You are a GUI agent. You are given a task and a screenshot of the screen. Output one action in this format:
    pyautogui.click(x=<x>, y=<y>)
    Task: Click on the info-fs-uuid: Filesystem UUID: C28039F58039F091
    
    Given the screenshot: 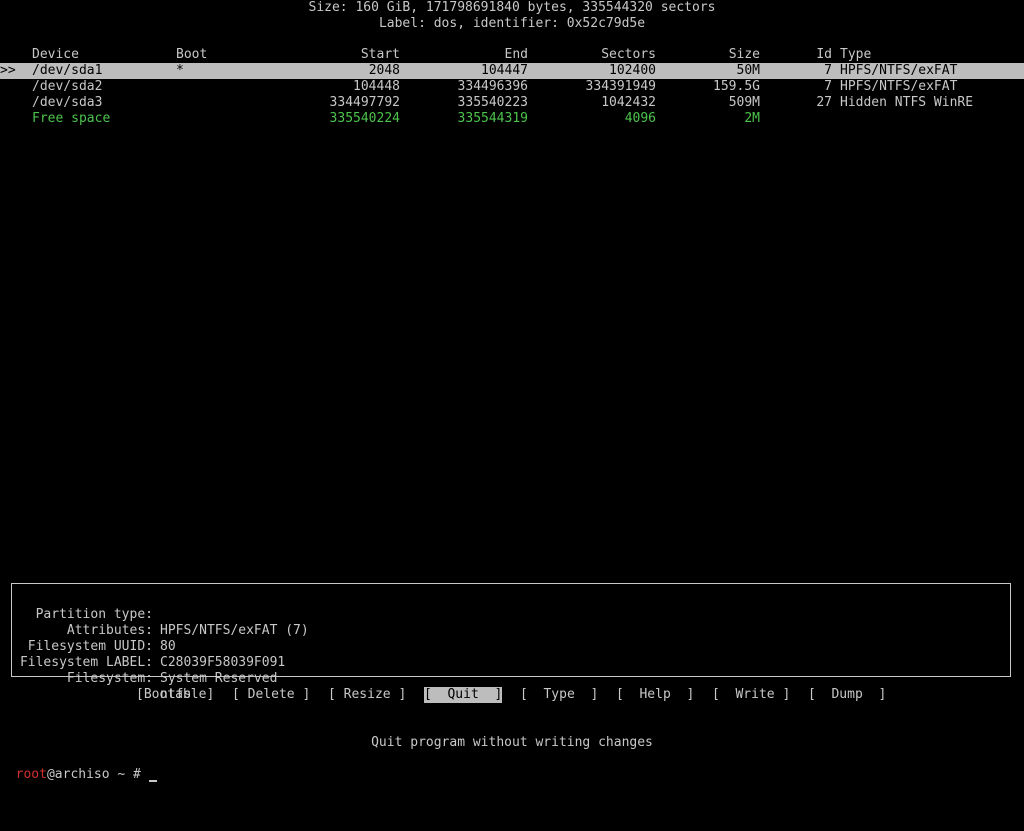 What is the action you would take?
    pyautogui.click(x=148, y=646)
    